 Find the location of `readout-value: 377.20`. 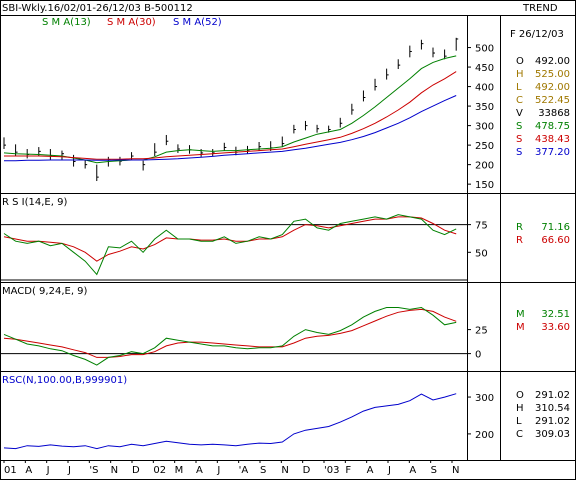

readout-value: 377.20 is located at coordinates (552, 152).